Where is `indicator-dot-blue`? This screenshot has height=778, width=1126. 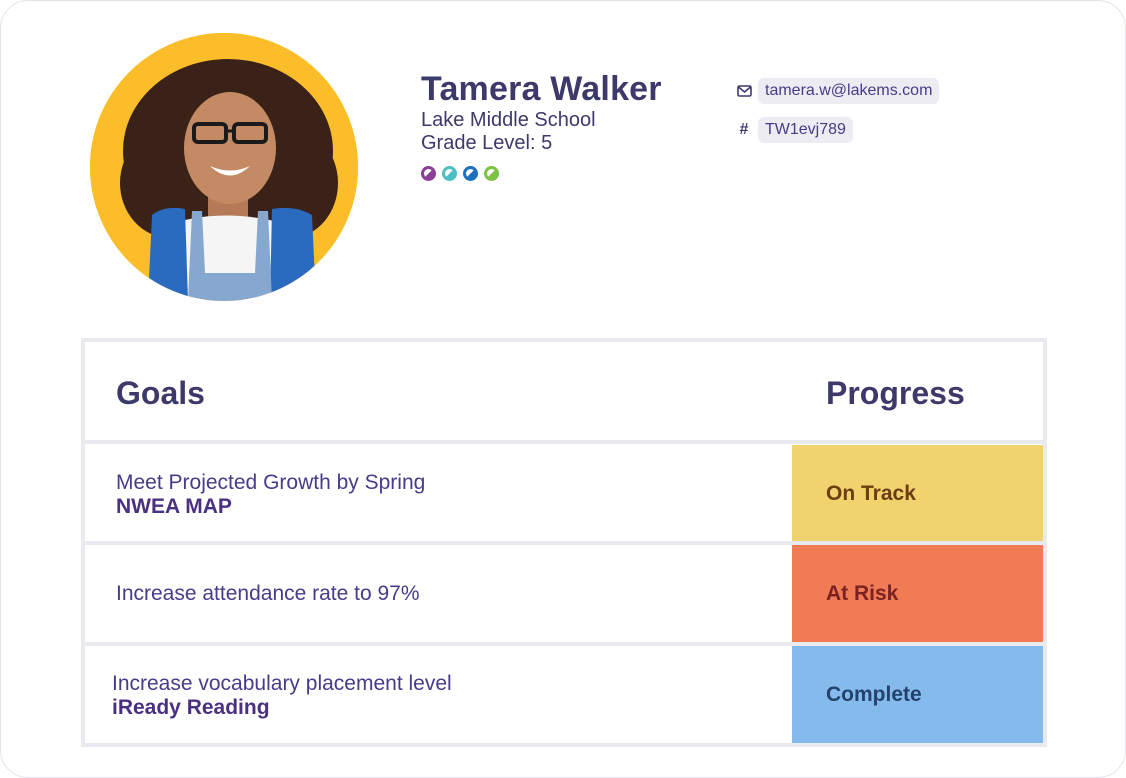
indicator-dot-blue is located at coordinates (470, 173).